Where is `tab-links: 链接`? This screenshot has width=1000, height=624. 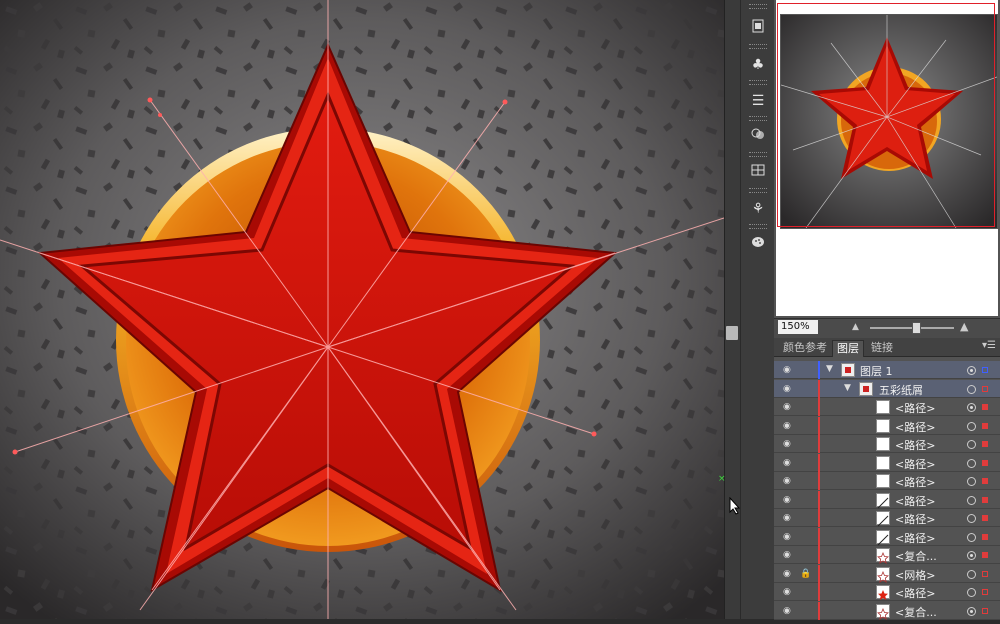 tab-links: 链接 is located at coordinates (882, 348).